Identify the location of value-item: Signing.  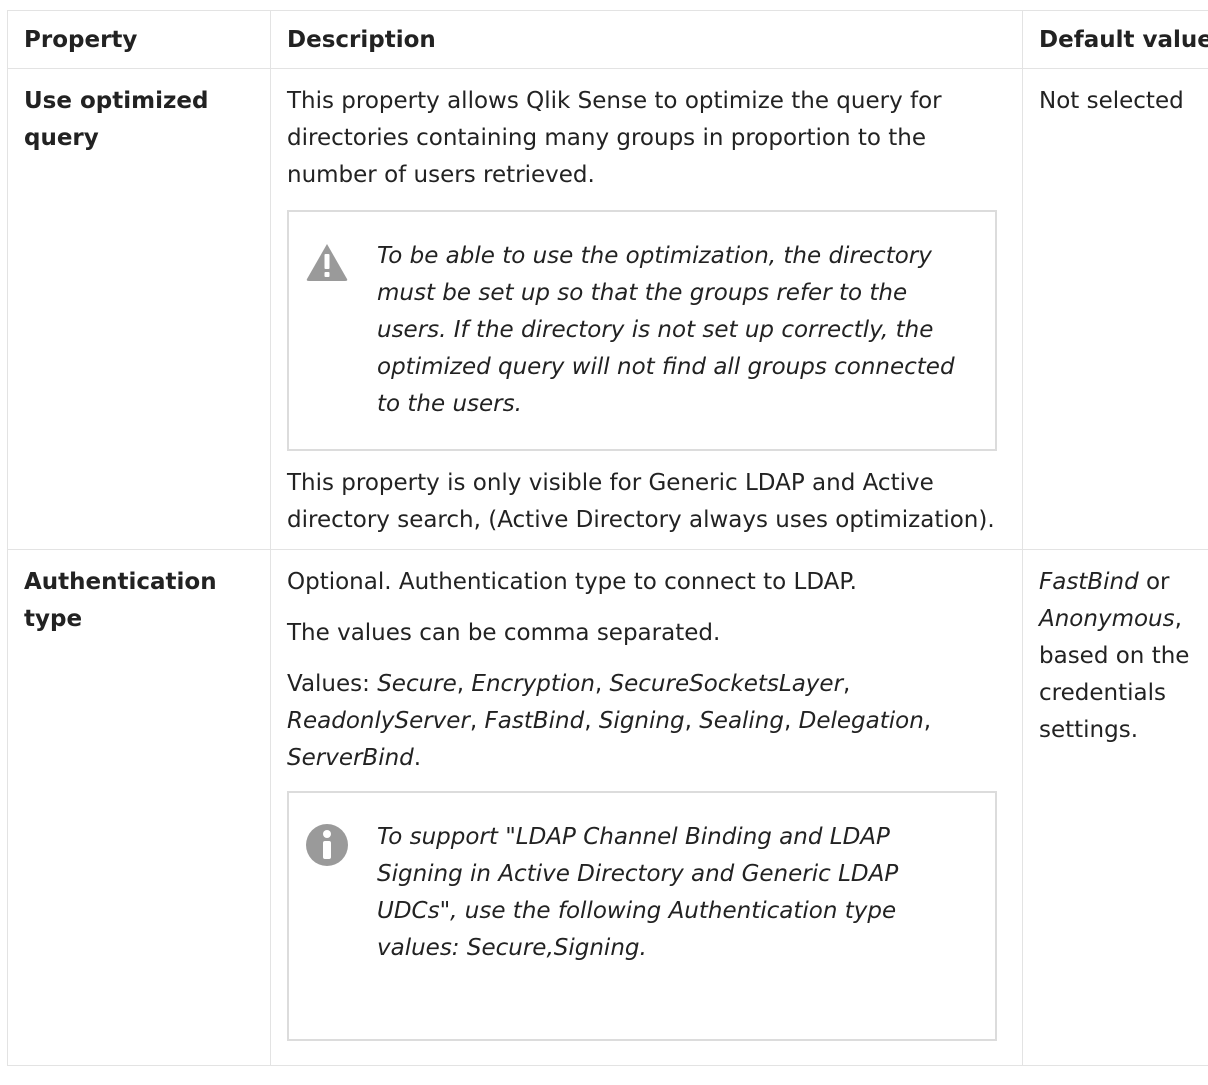
(641, 721).